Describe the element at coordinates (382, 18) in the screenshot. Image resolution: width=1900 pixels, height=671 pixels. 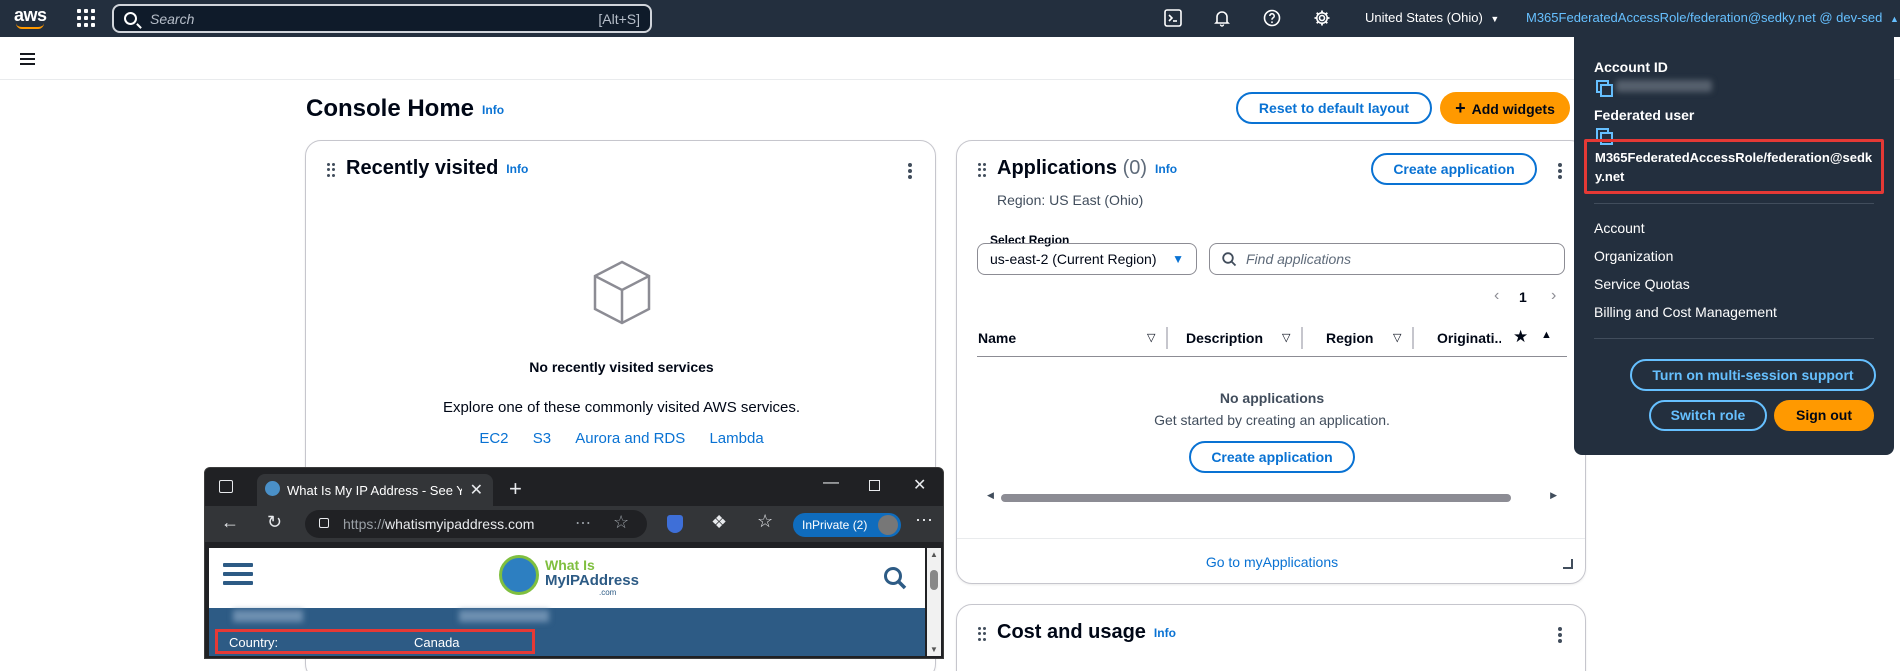
I see `search-input: Search [Alt+S]` at that location.